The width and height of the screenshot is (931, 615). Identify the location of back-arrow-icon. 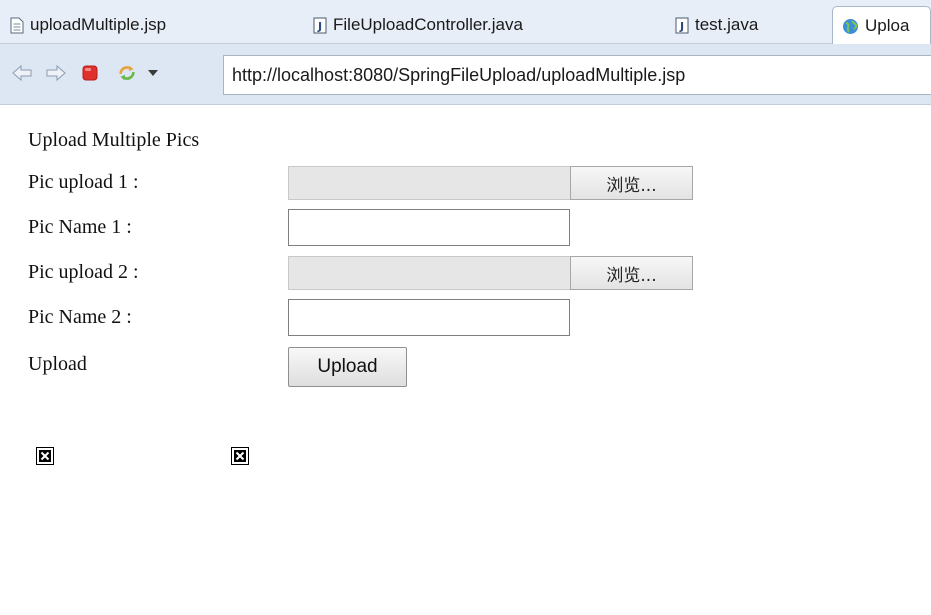
(22, 73).